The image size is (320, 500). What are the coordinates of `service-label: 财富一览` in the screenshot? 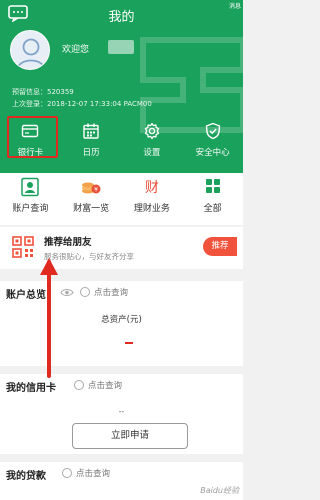 It's located at (91, 209).